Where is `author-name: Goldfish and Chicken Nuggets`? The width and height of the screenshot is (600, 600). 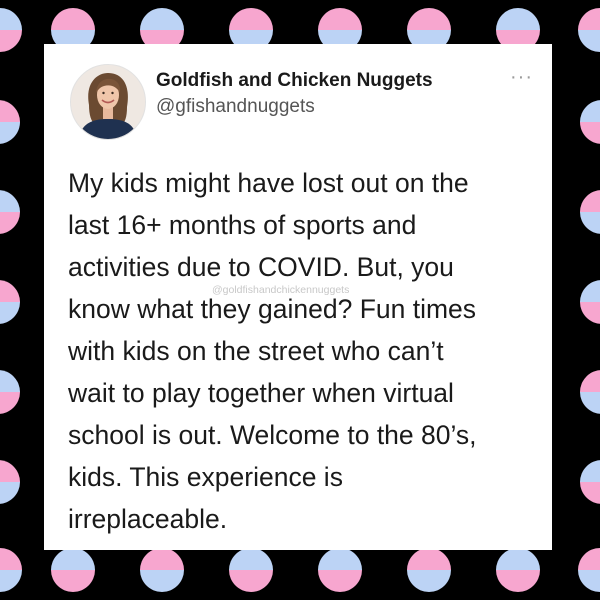 author-name: Goldfish and Chicken Nuggets is located at coordinates (294, 81).